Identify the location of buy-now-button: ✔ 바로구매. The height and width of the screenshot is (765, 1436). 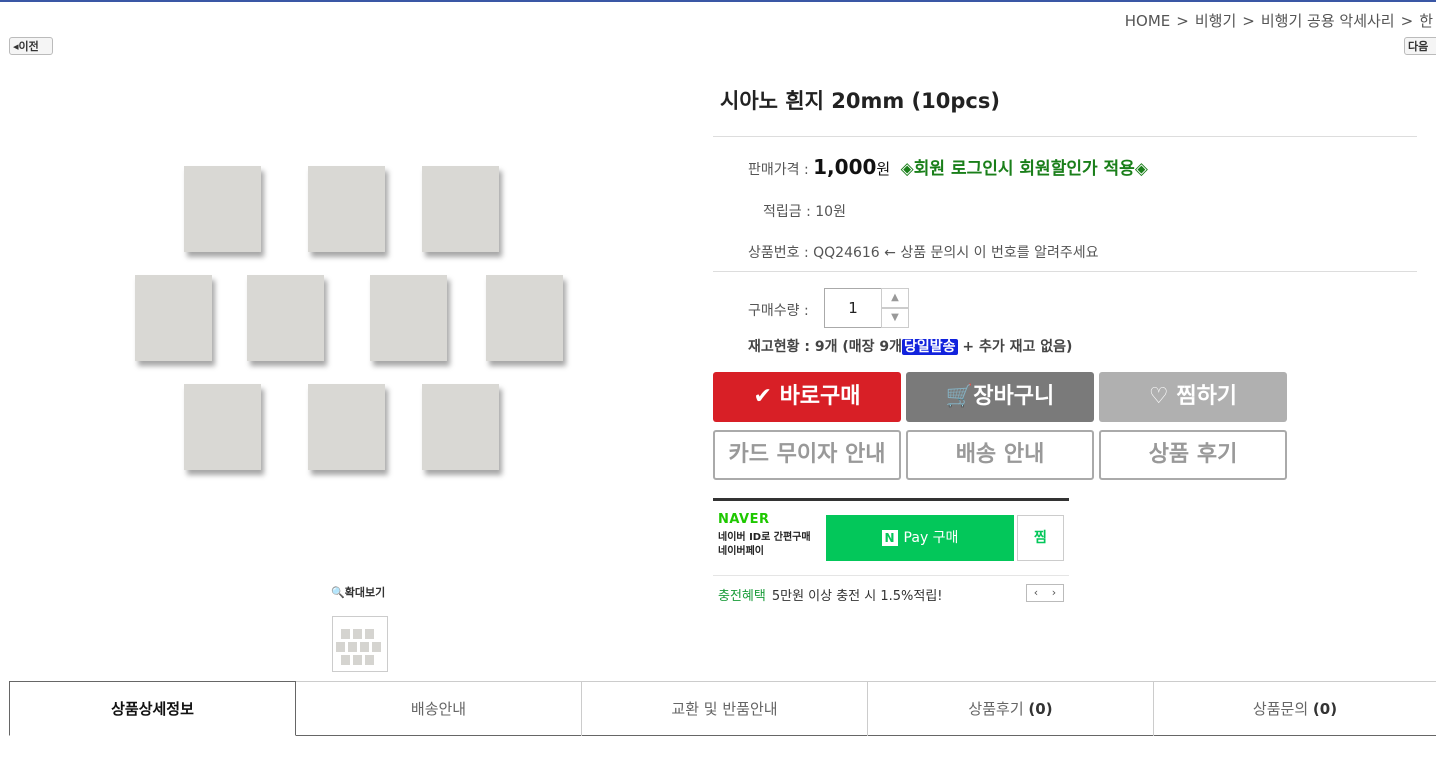
(807, 397).